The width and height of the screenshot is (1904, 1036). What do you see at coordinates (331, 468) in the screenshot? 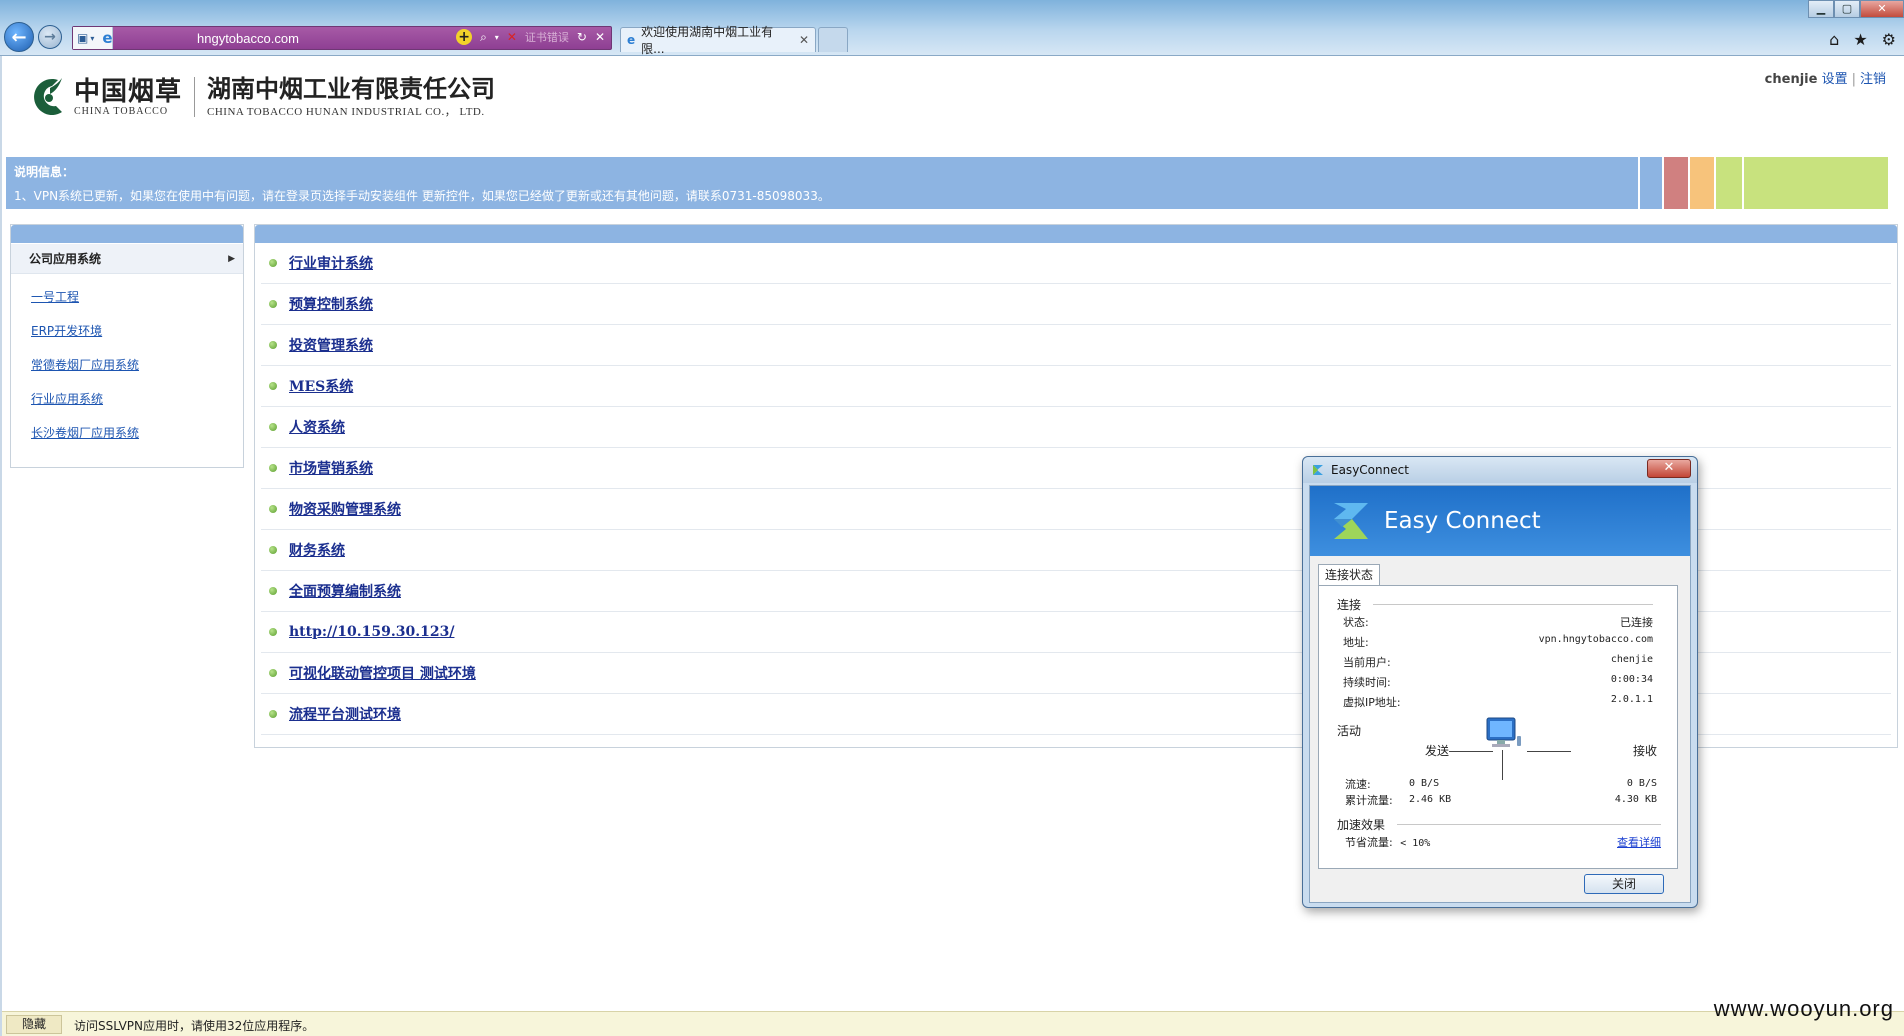
I see `app-link: 市场营销系统` at bounding box center [331, 468].